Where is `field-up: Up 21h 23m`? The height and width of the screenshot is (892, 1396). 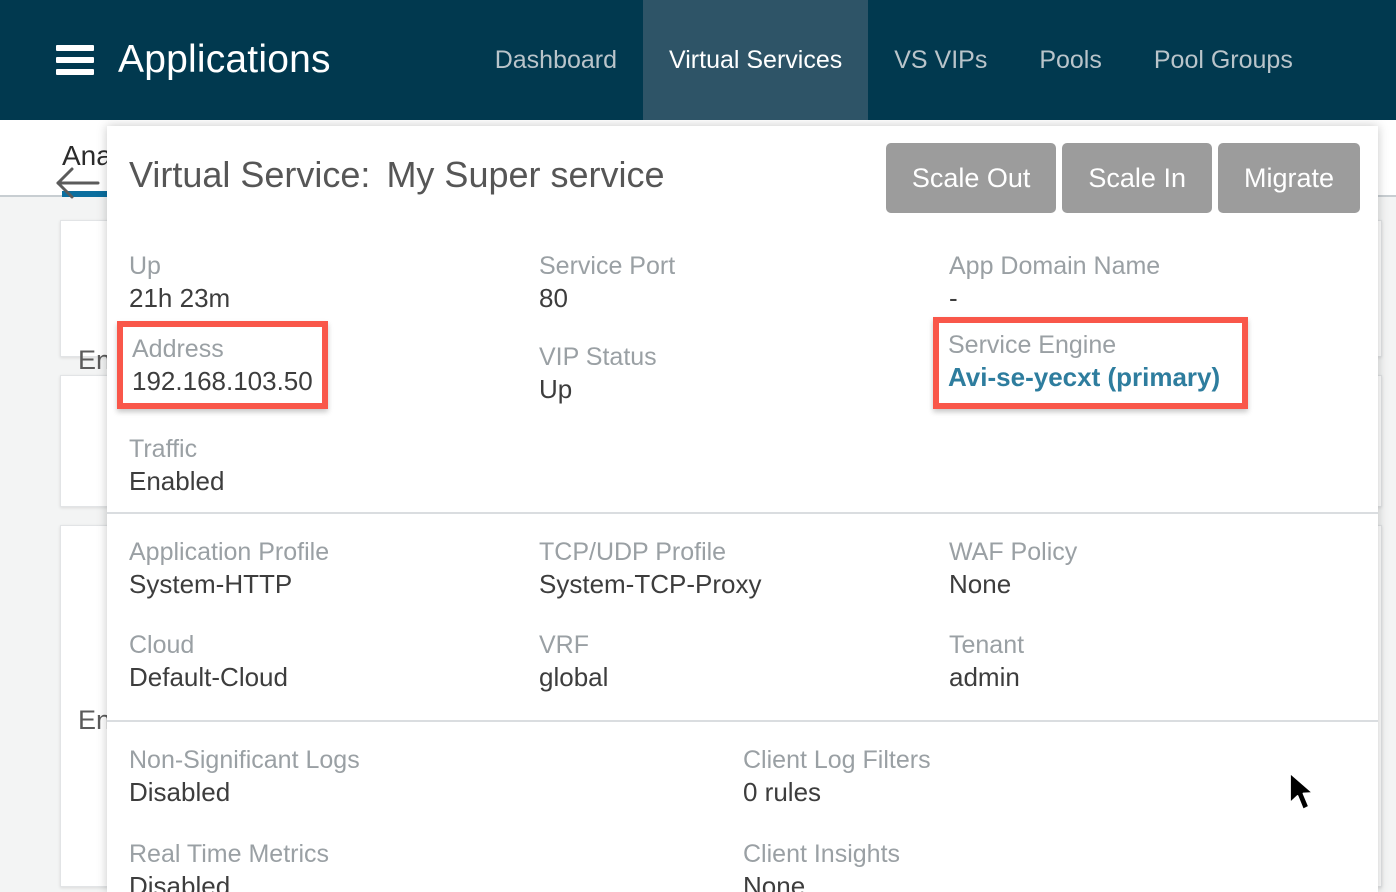 field-up: Up 21h 23m is located at coordinates (334, 282).